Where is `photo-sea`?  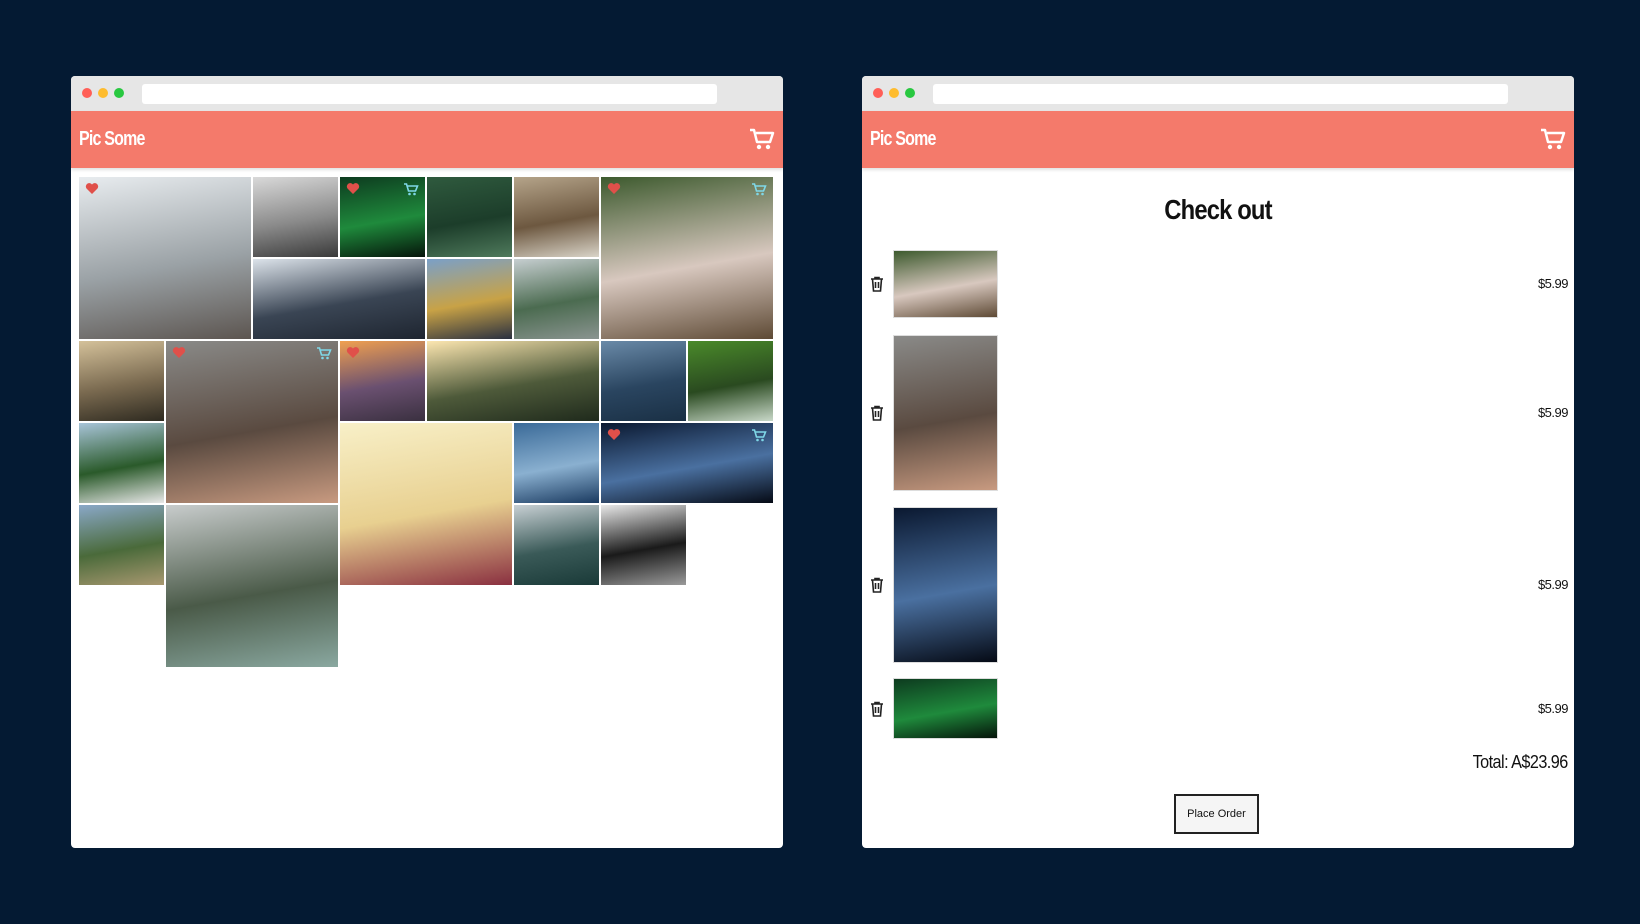 photo-sea is located at coordinates (643, 381).